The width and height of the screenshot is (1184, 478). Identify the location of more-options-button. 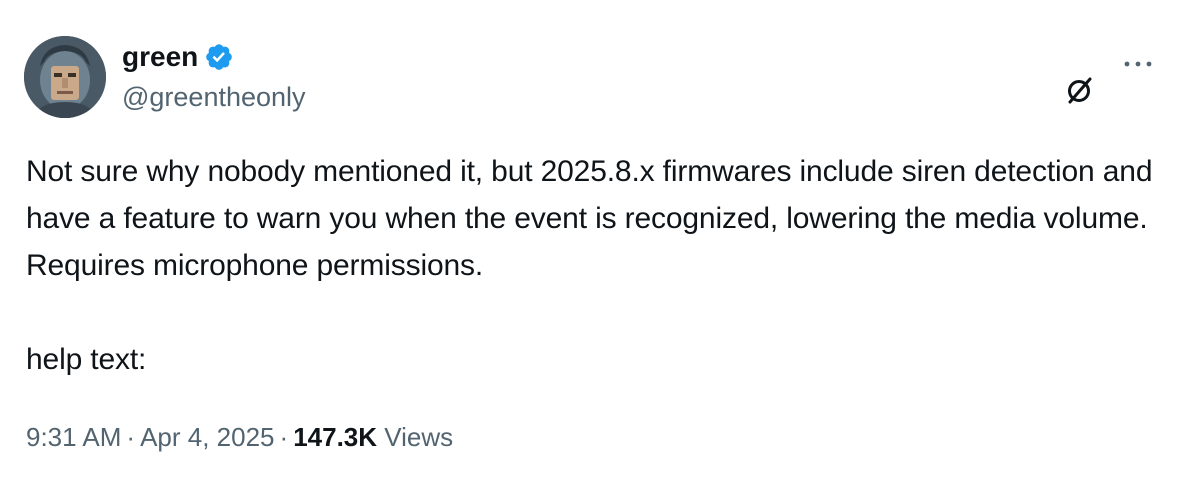
(1138, 64).